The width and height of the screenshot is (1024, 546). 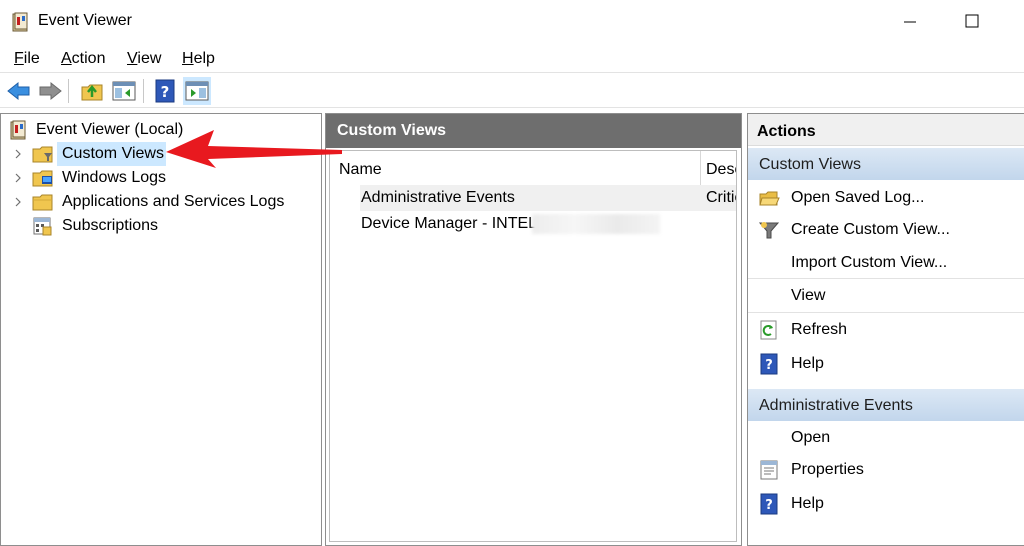 What do you see at coordinates (19, 91) in the screenshot?
I see `back-arrow-icon` at bounding box center [19, 91].